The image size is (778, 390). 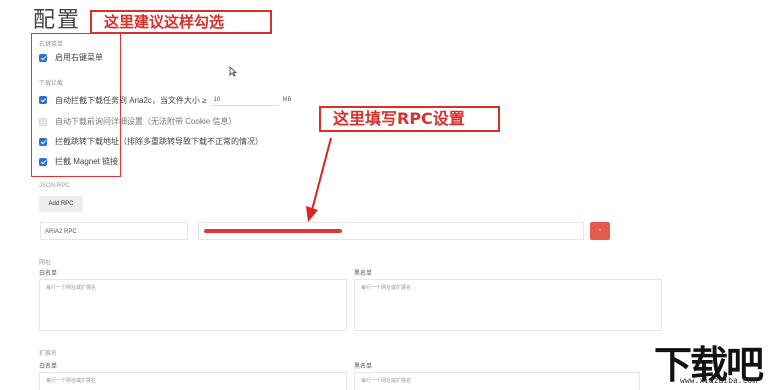 I want to click on annotation-checkbox-hint-text: 这里建议这样勾选, so click(x=164, y=22).